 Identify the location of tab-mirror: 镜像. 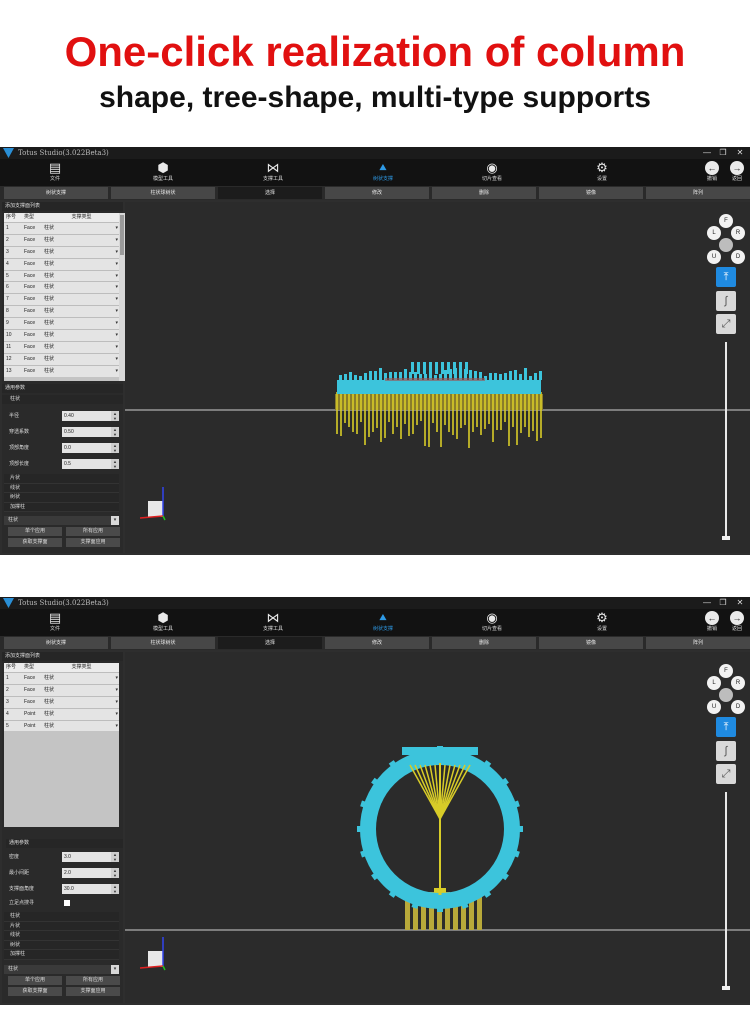
(591, 643).